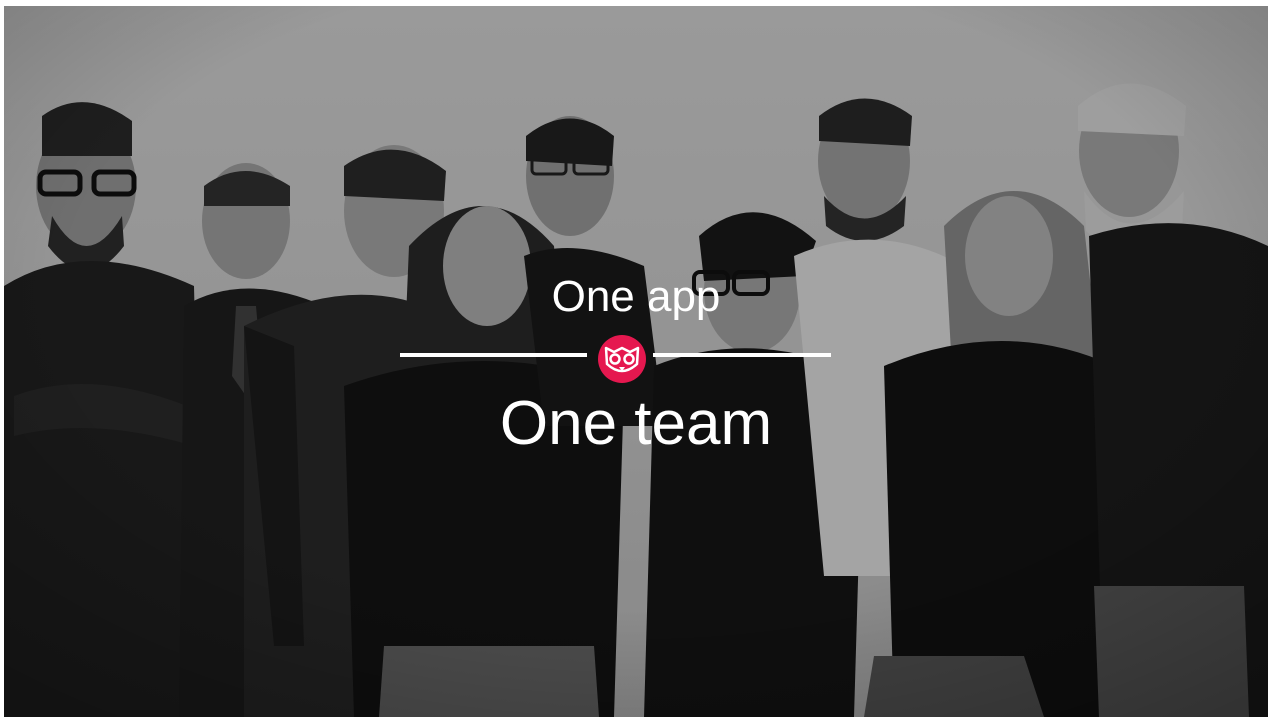  I want to click on headline-one-team: One team, so click(636, 423).